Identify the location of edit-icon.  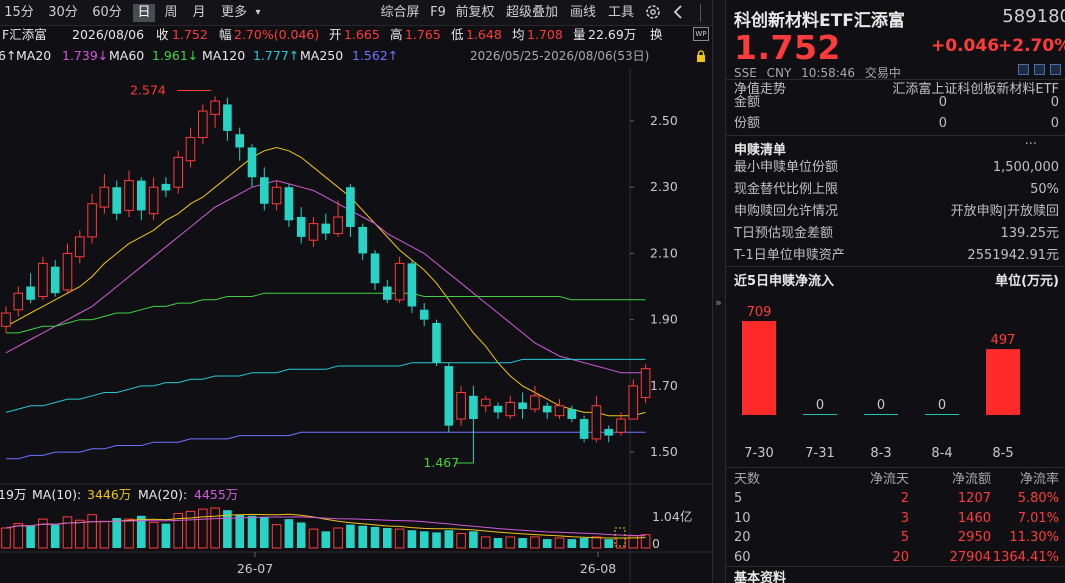
(1023, 69).